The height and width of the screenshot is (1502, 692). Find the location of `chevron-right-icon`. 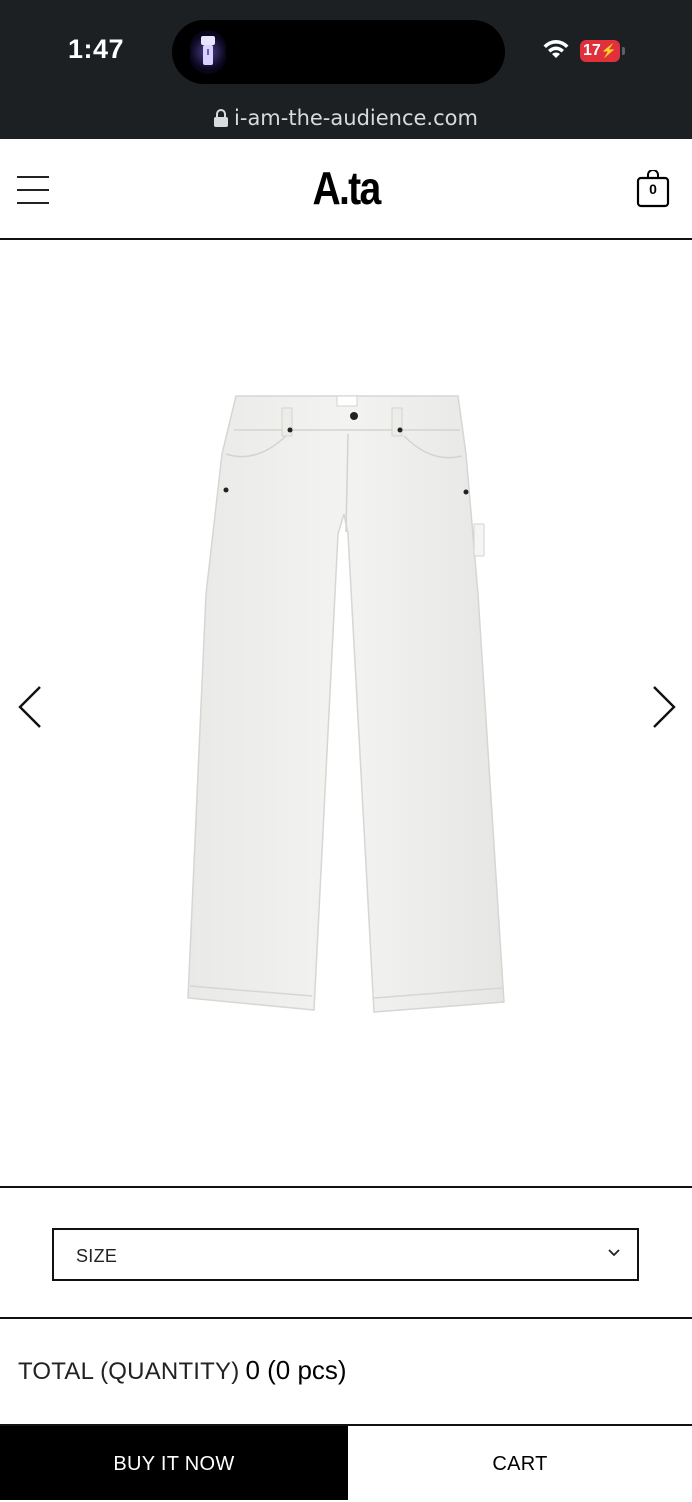

chevron-right-icon is located at coordinates (663, 707).